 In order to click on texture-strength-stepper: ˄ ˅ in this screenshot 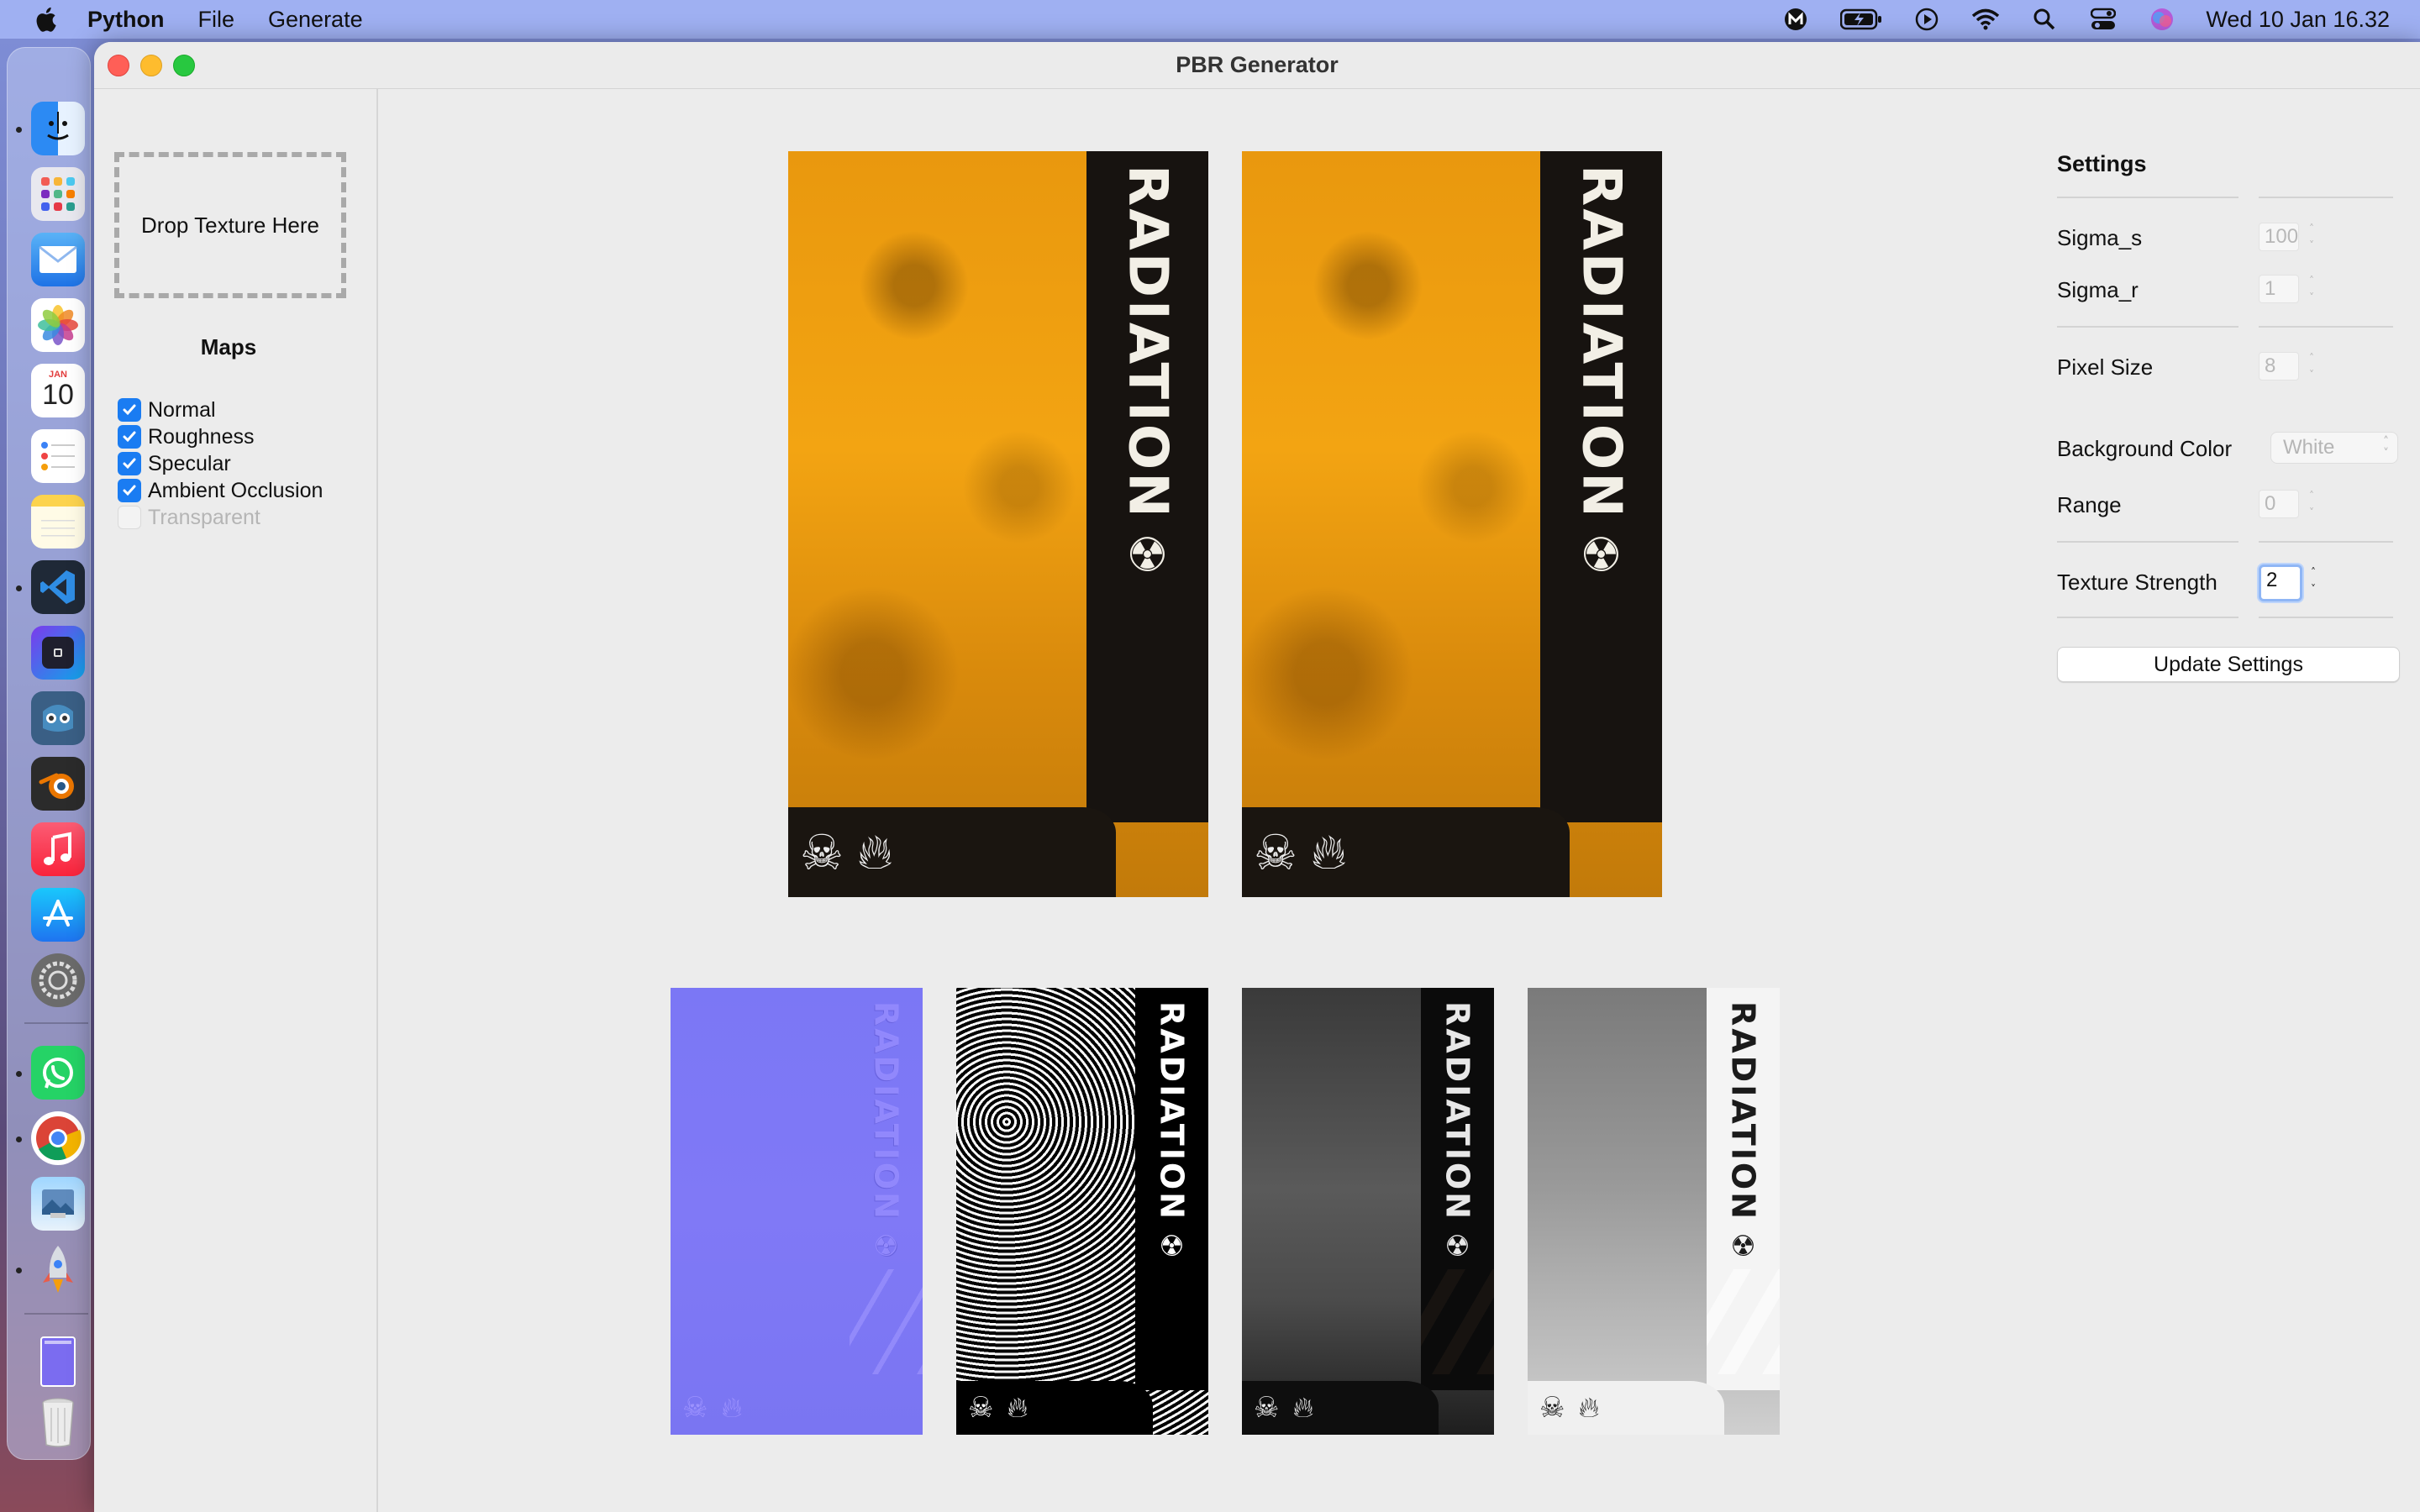, I will do `click(2313, 580)`.